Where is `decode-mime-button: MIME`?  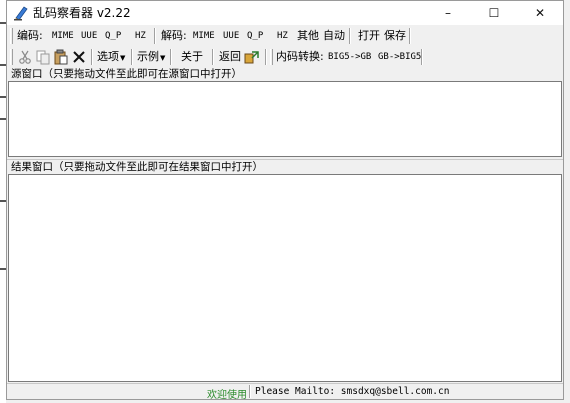 decode-mime-button: MIME is located at coordinates (204, 36).